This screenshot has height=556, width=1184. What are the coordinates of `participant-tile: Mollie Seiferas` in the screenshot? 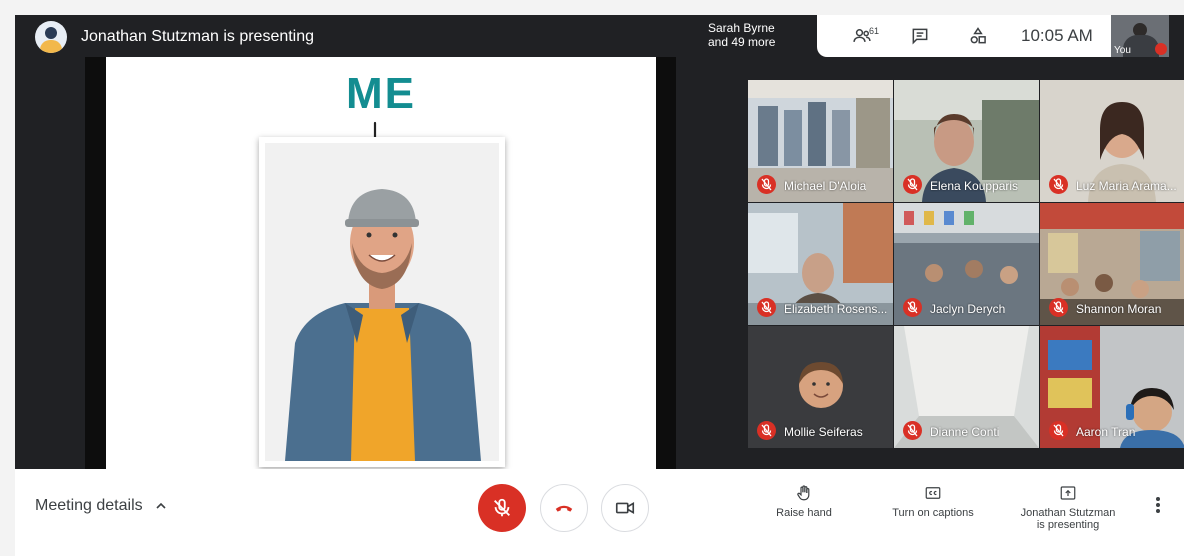 It's located at (820, 387).